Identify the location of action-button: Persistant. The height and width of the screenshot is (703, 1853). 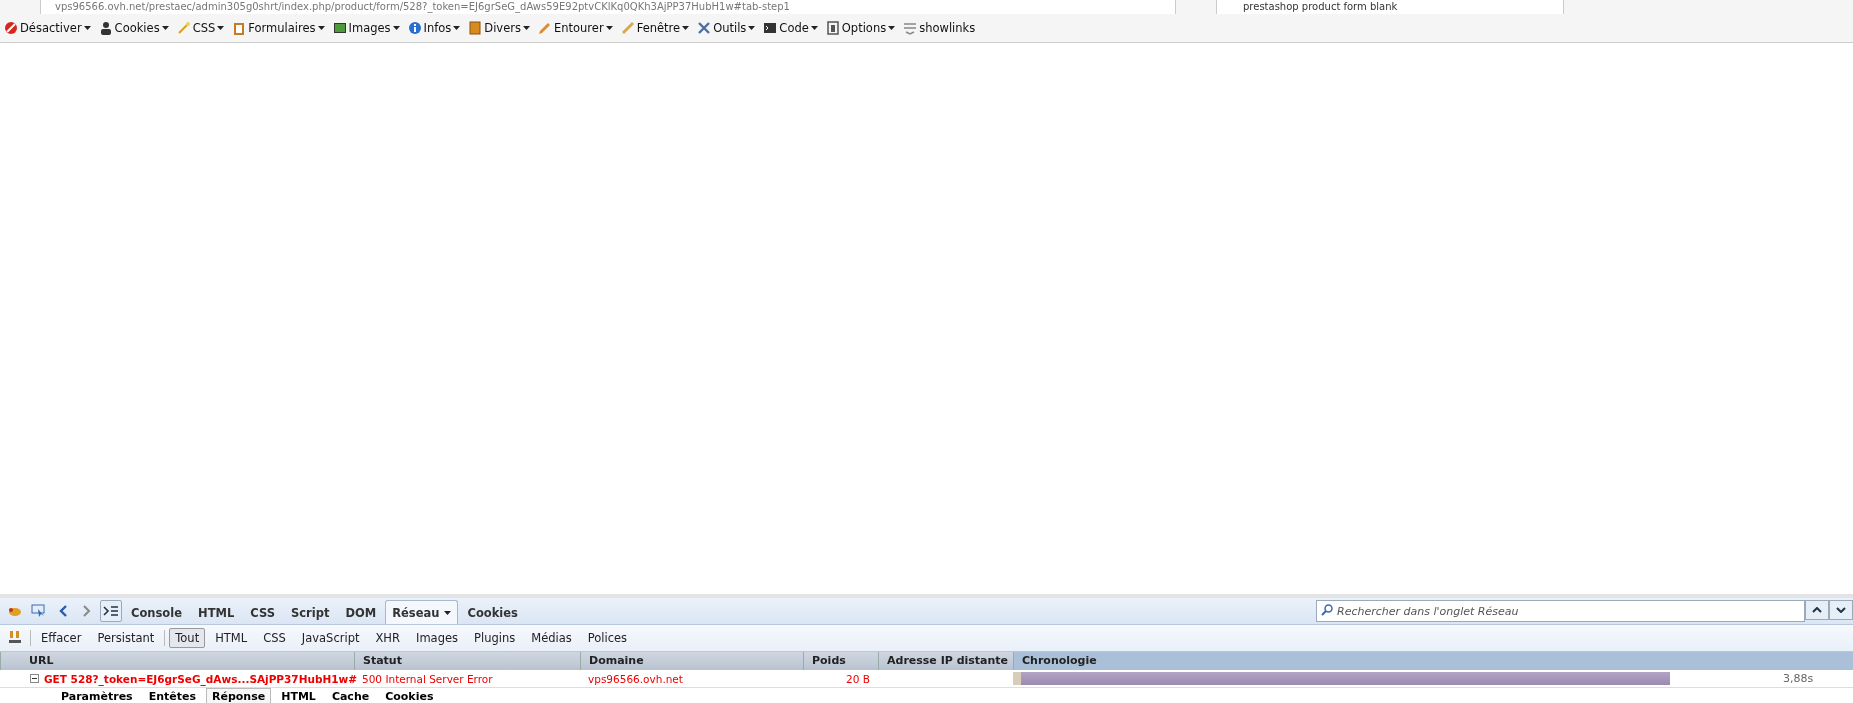
(126, 638).